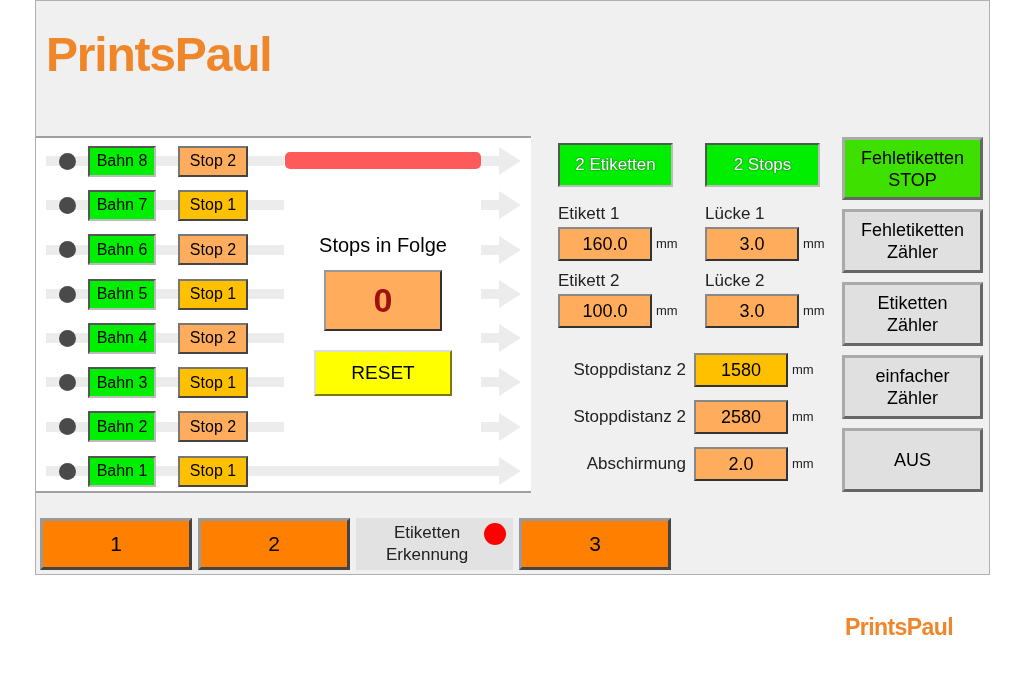 Image resolution: width=1024 pixels, height=683 pixels. What do you see at coordinates (122, 294) in the screenshot?
I see `lane-label: Bahn 5` at bounding box center [122, 294].